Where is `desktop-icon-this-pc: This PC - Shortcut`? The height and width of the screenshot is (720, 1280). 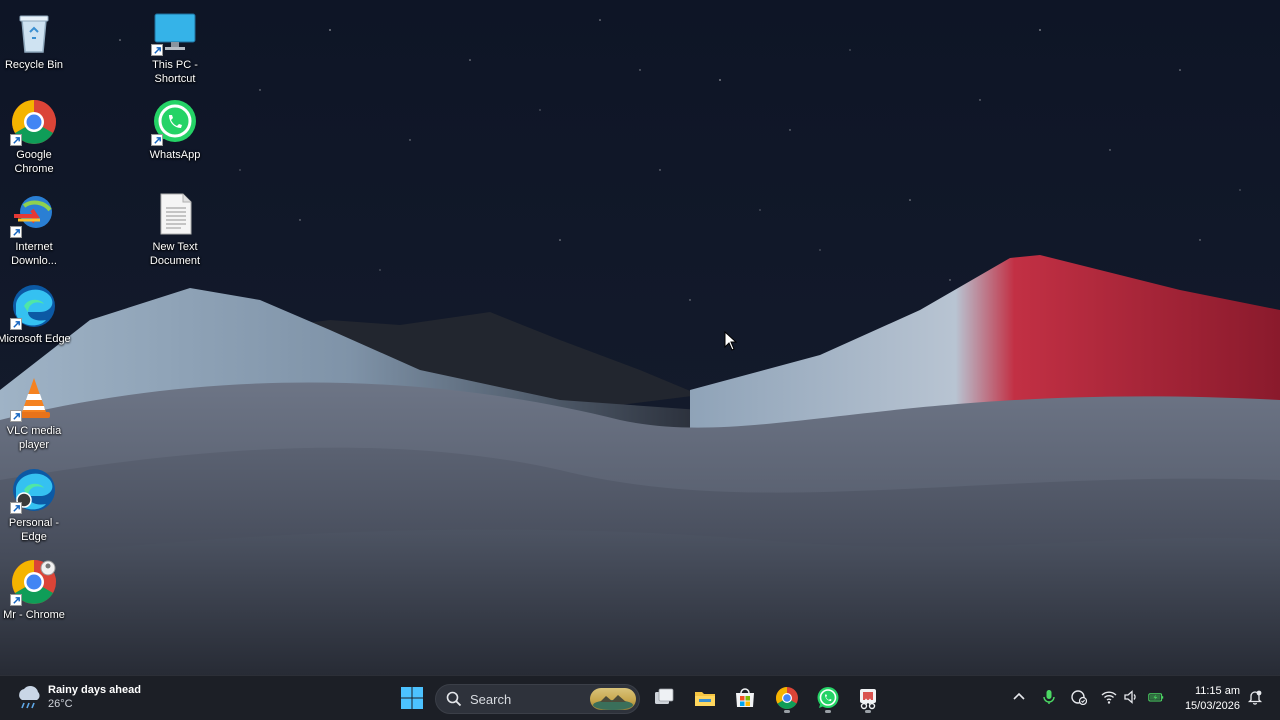
desktop-icon-this-pc: This PC - Shortcut is located at coordinates (175, 47).